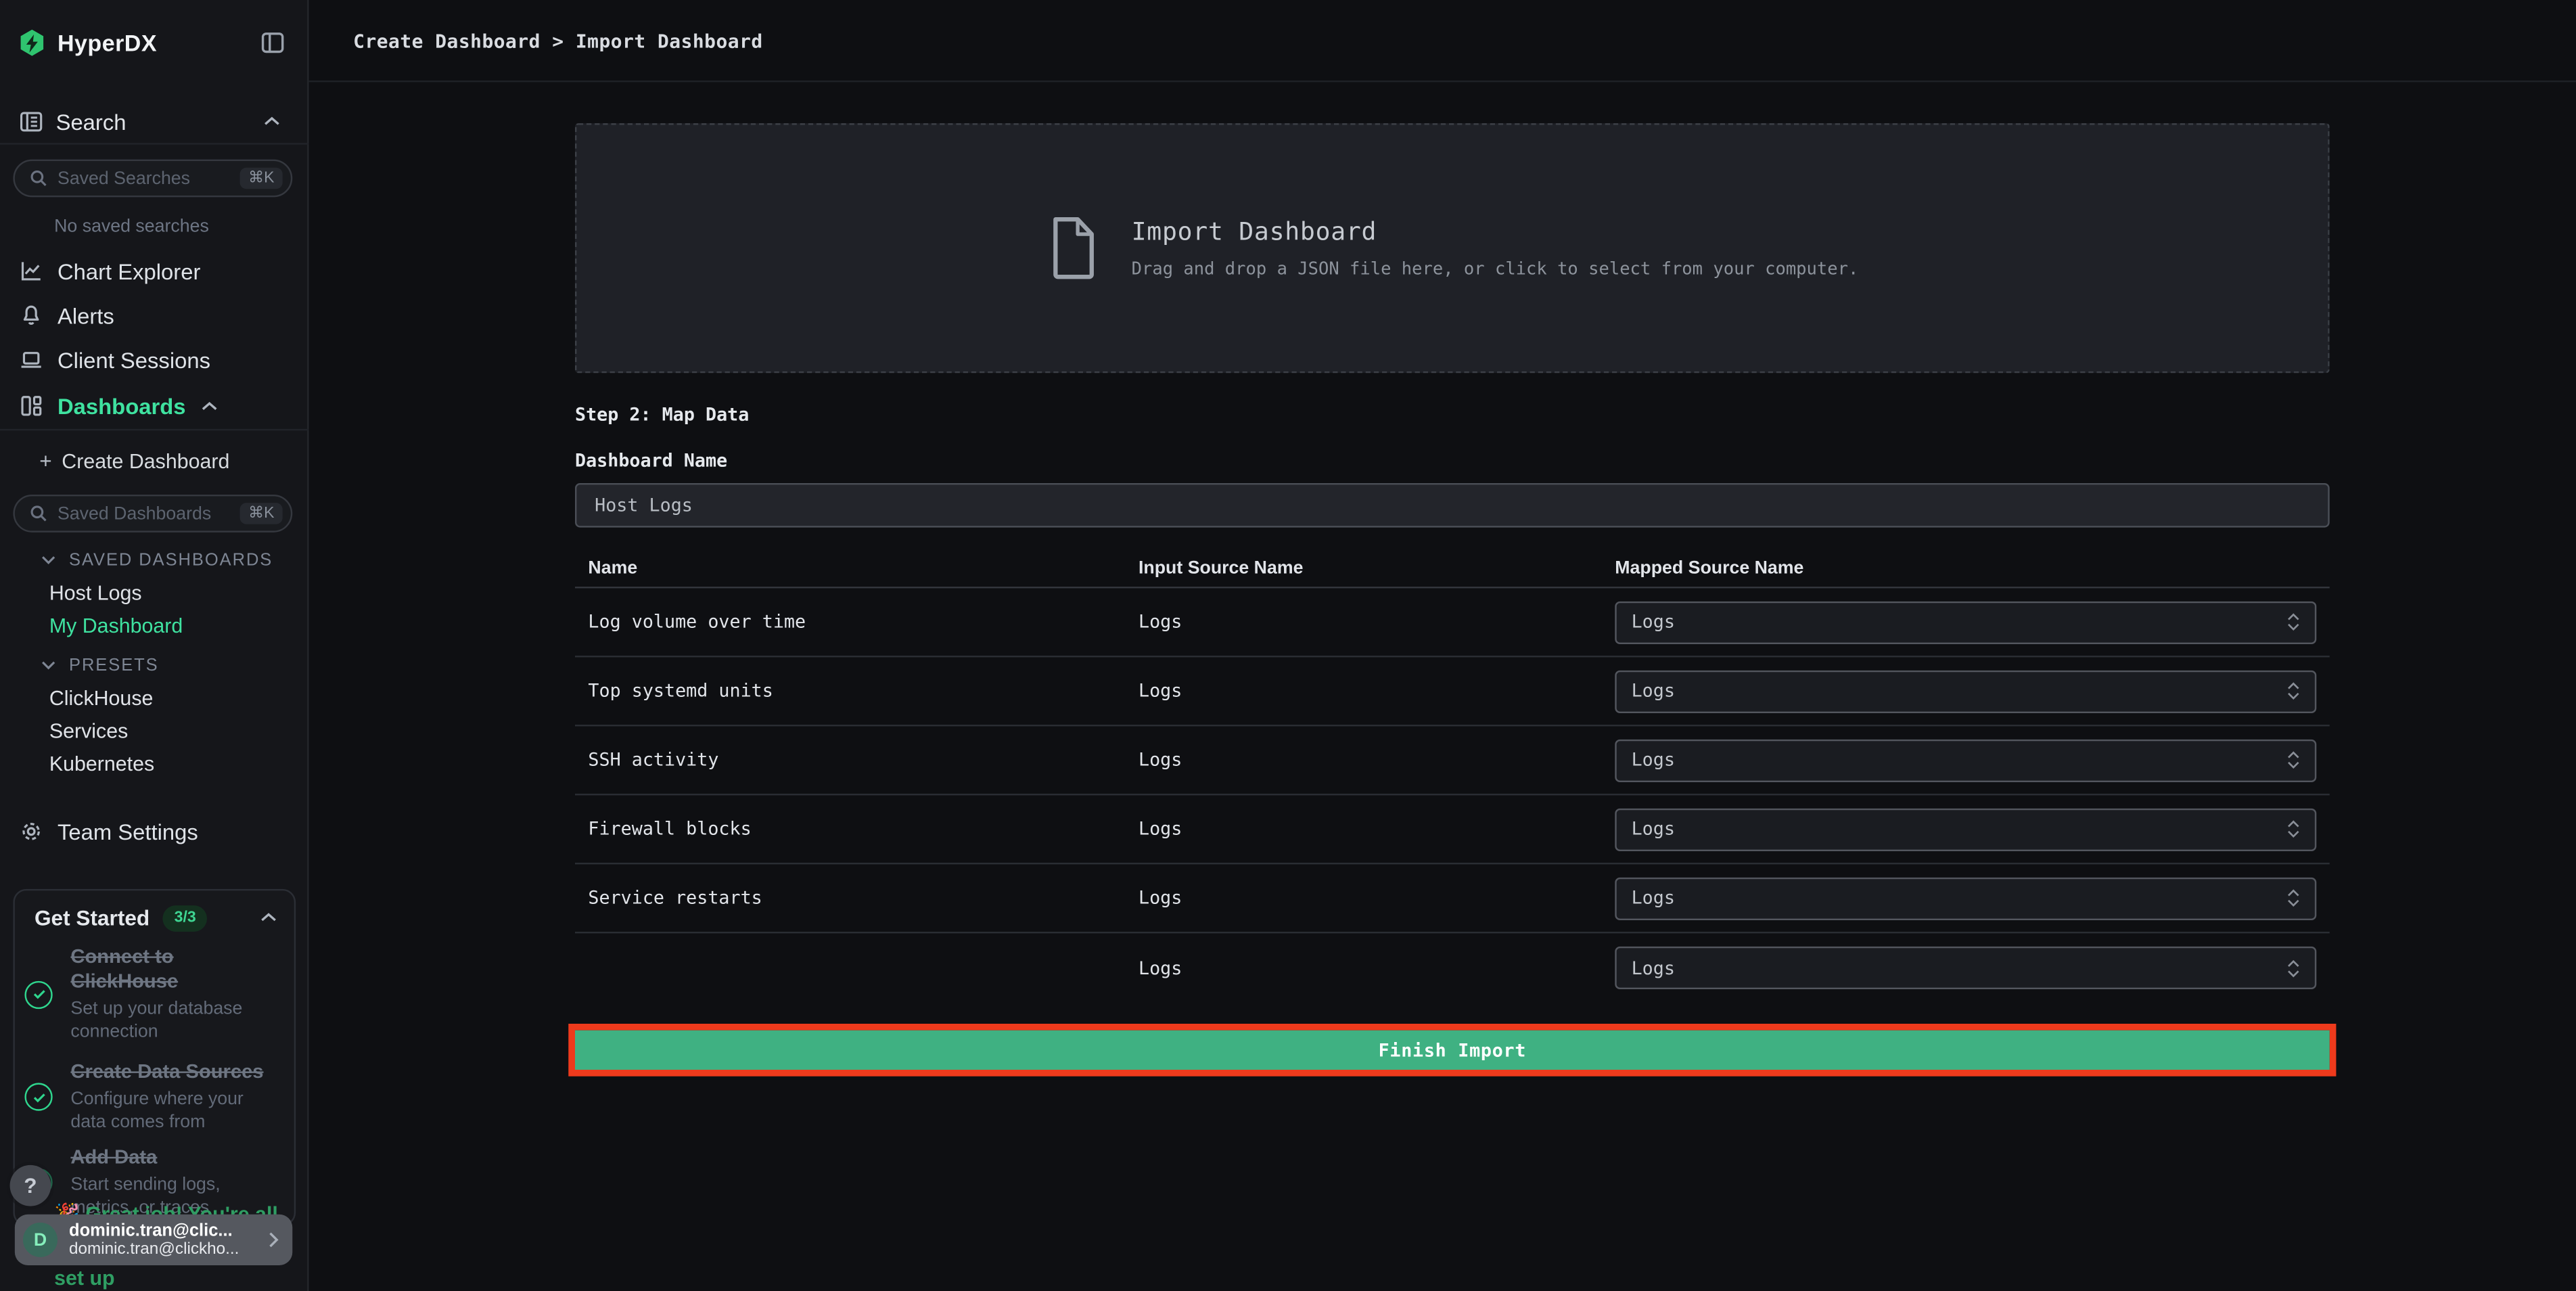 The width and height of the screenshot is (2576, 1291). What do you see at coordinates (116, 625) in the screenshot?
I see `dashboard-link-my-dashboard: My Dashboard` at bounding box center [116, 625].